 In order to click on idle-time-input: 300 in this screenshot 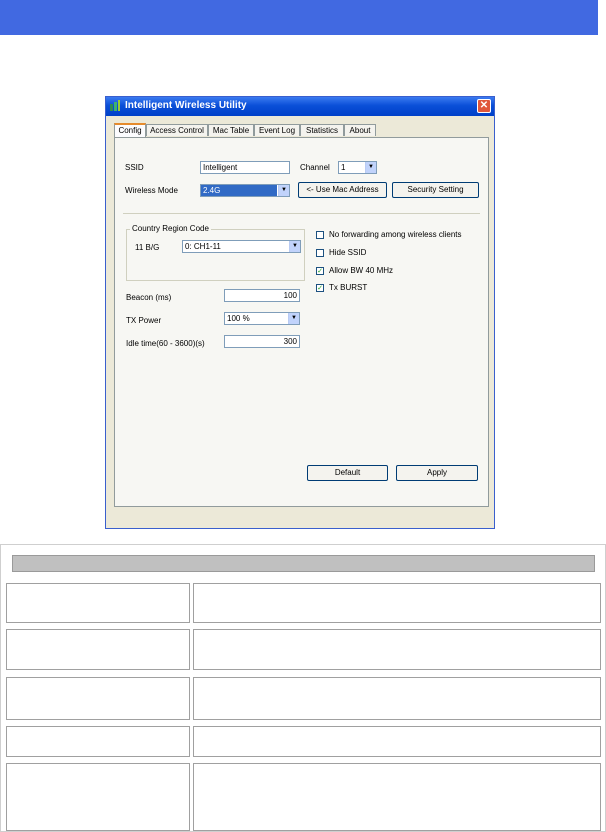, I will do `click(262, 341)`.